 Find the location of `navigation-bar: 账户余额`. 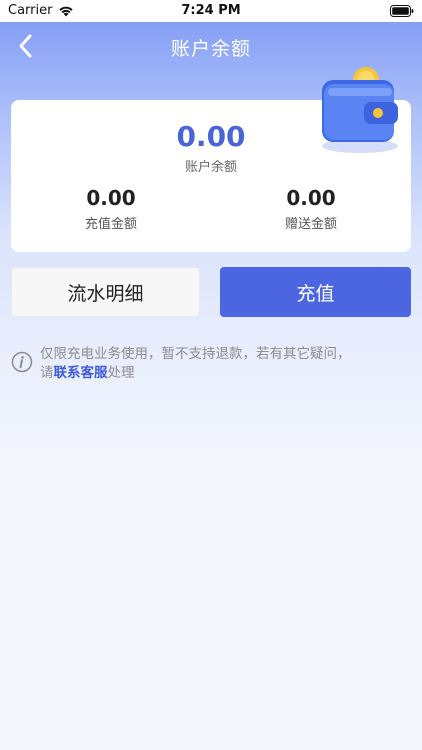

navigation-bar: 账户余额 is located at coordinates (211, 46).